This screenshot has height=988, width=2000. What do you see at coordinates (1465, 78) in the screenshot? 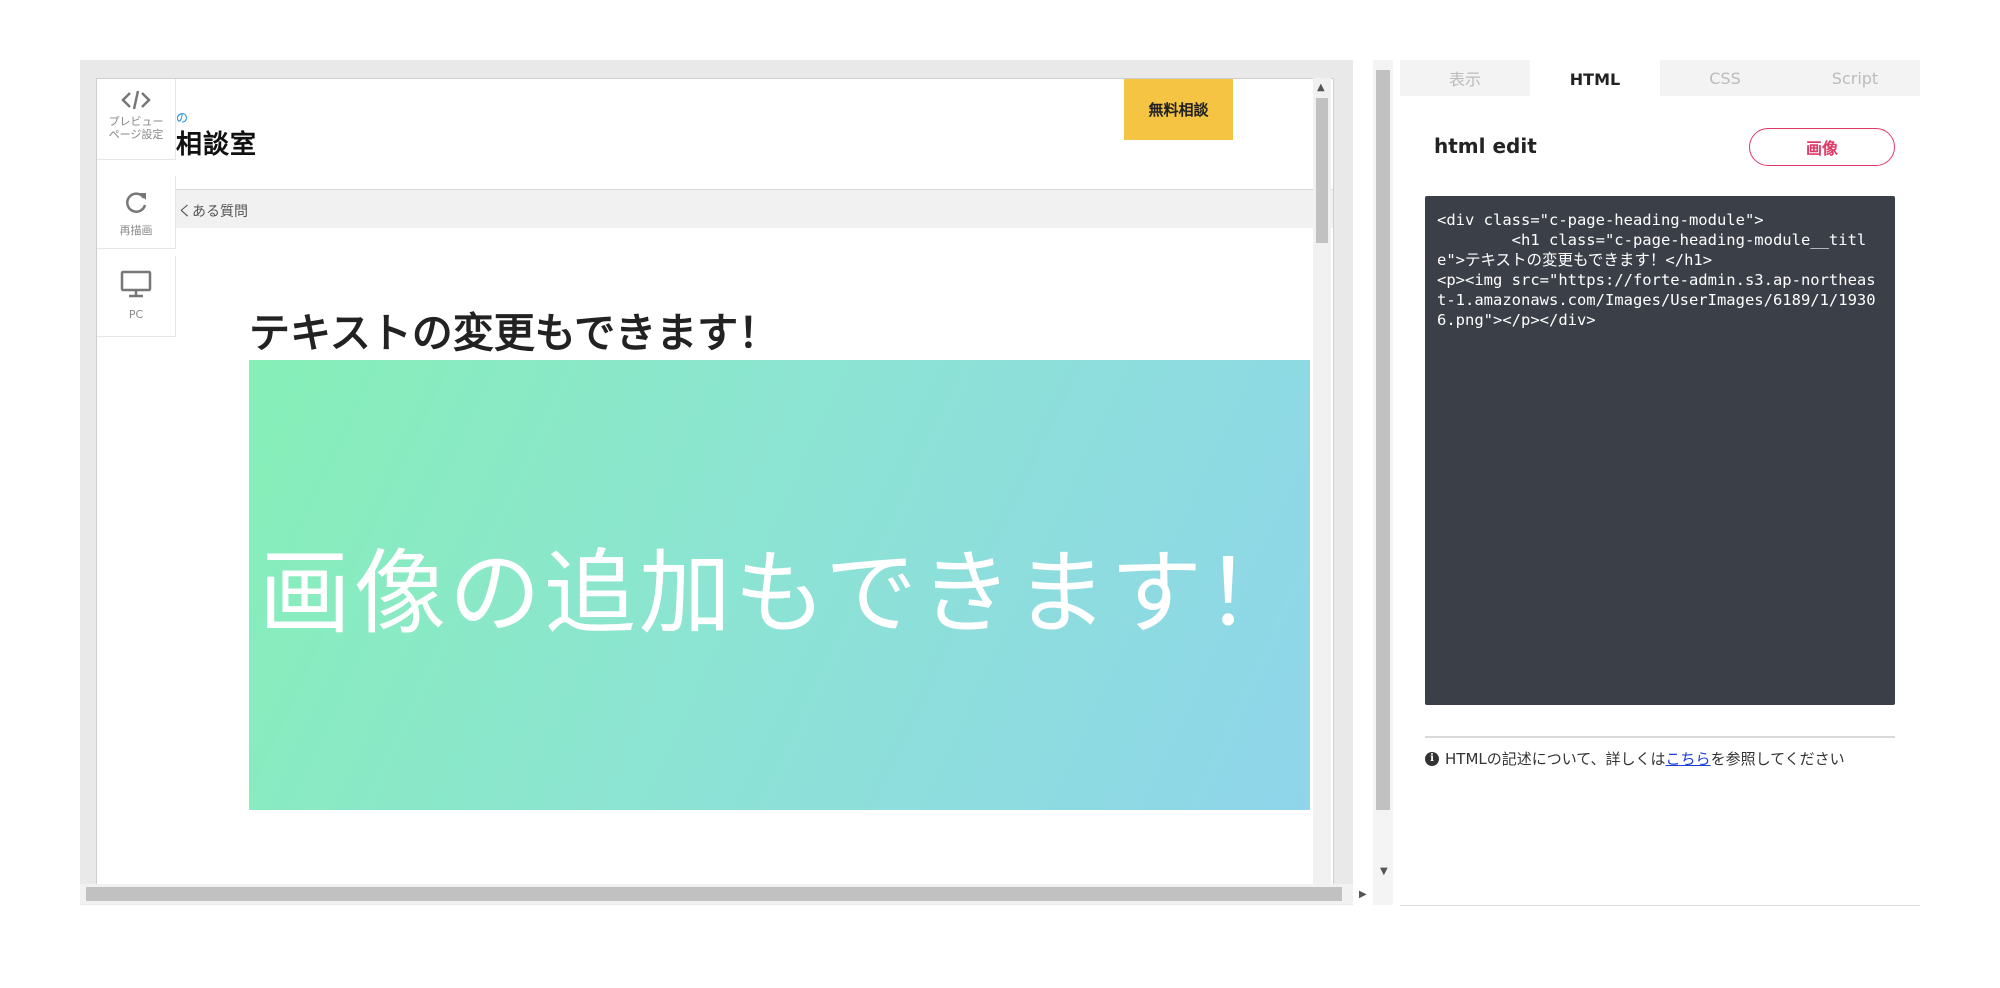
I see `tab-display: 表示` at bounding box center [1465, 78].